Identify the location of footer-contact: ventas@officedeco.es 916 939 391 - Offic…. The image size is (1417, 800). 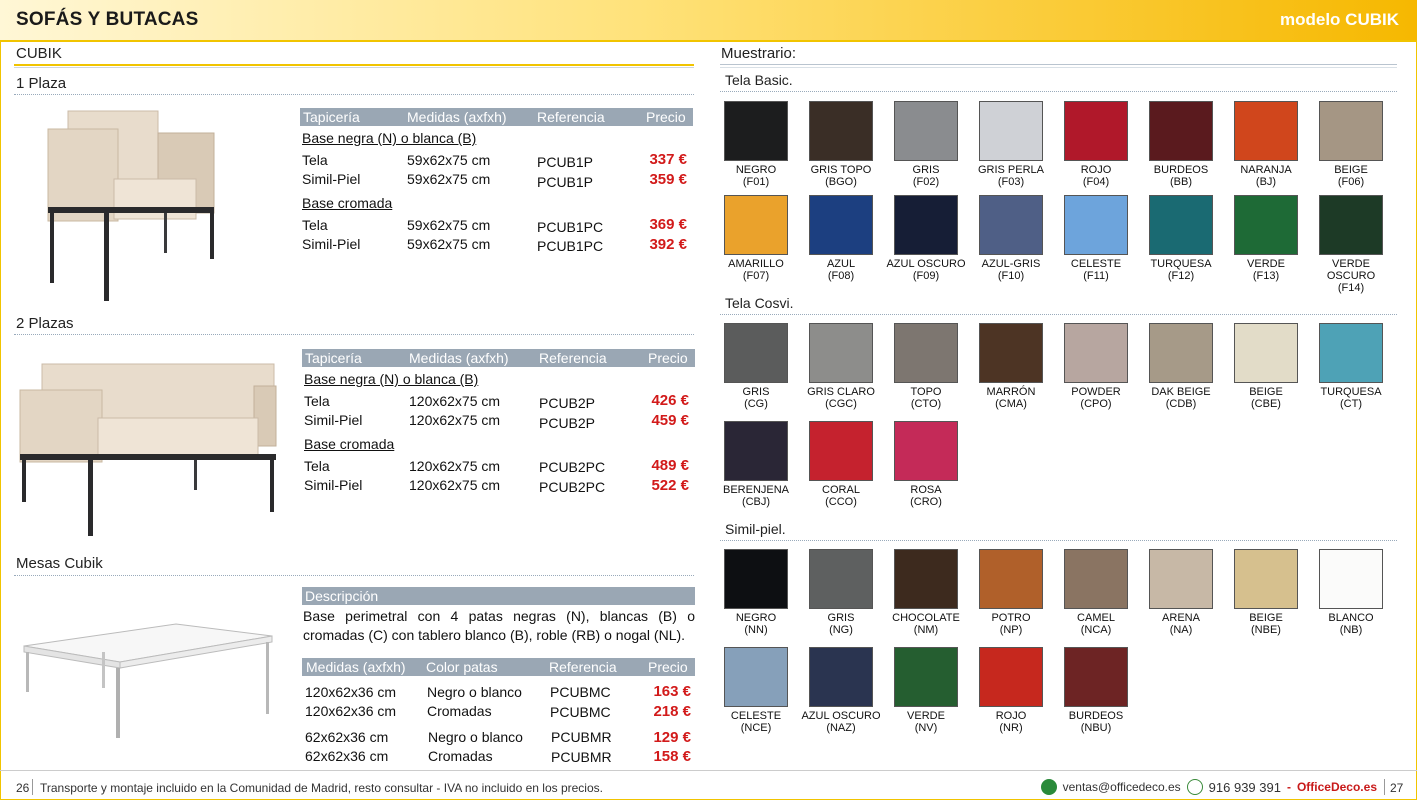
(1208, 787).